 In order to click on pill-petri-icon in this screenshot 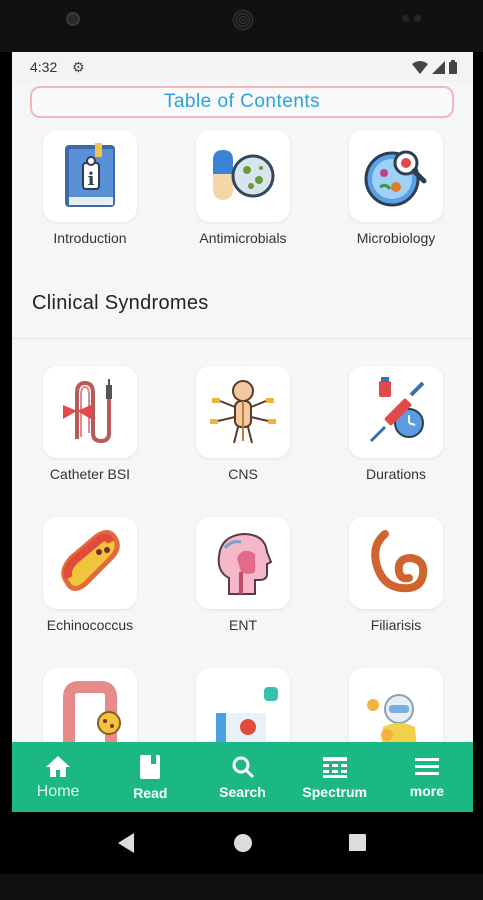, I will do `click(243, 176)`.